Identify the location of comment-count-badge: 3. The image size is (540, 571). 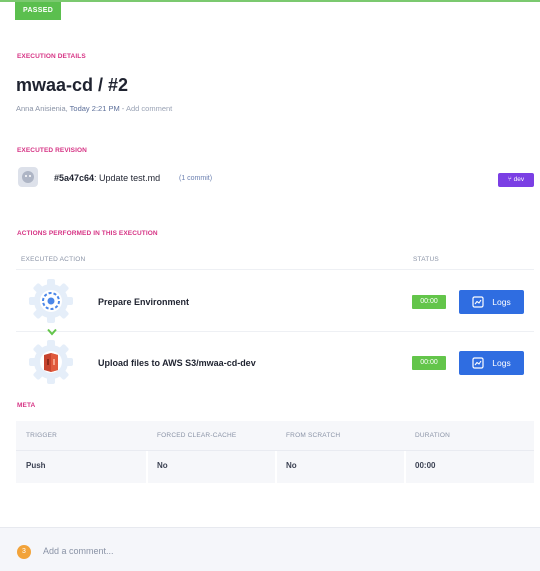
(24, 552).